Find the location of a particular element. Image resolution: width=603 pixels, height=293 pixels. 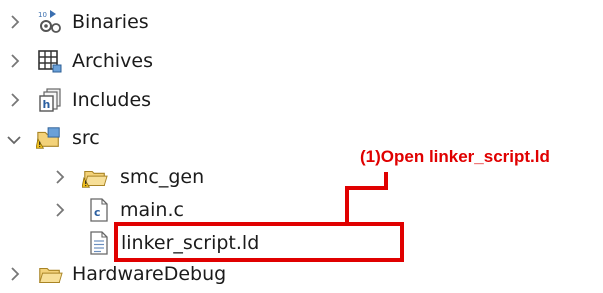

svg-text: h is located at coordinates (47, 104).